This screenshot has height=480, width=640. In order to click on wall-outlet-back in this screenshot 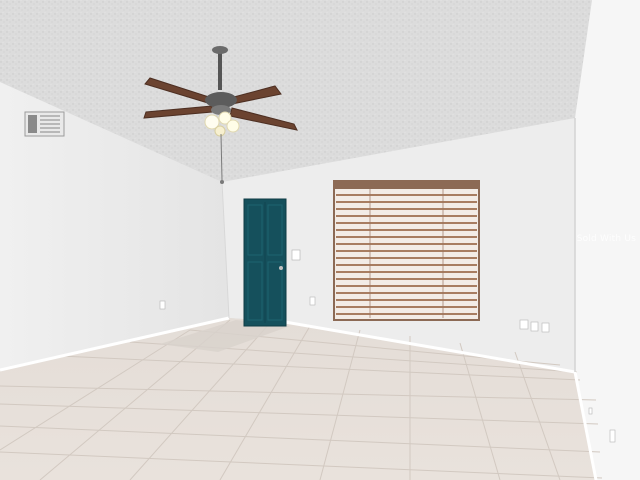, I will do `click(312, 301)`.